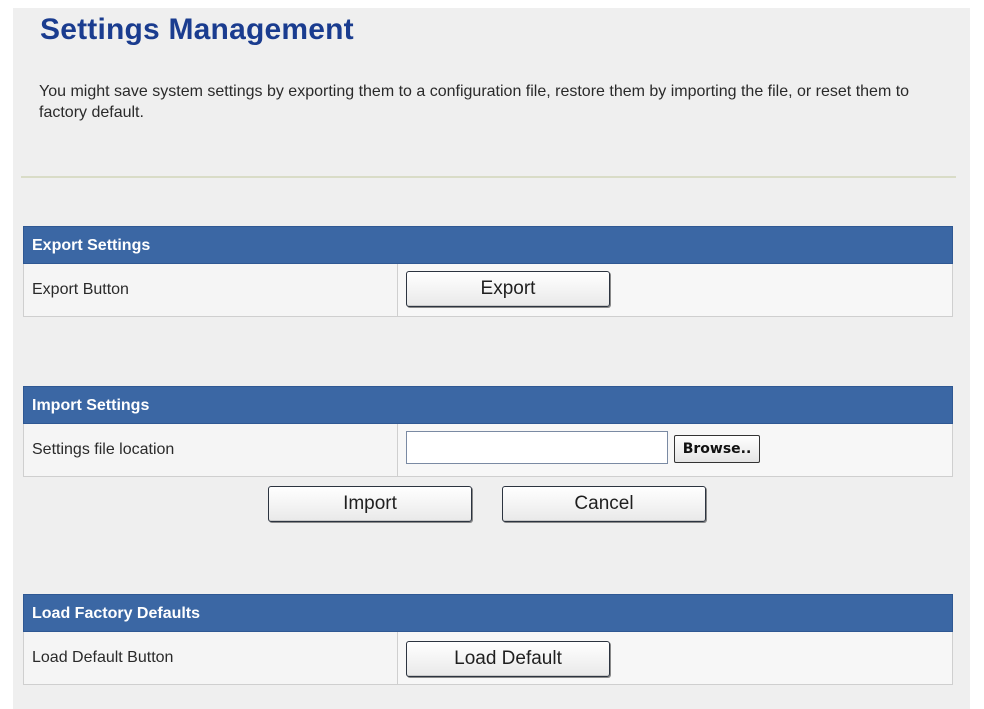 The height and width of the screenshot is (709, 984). I want to click on export-row: Export Button Export, so click(488, 290).